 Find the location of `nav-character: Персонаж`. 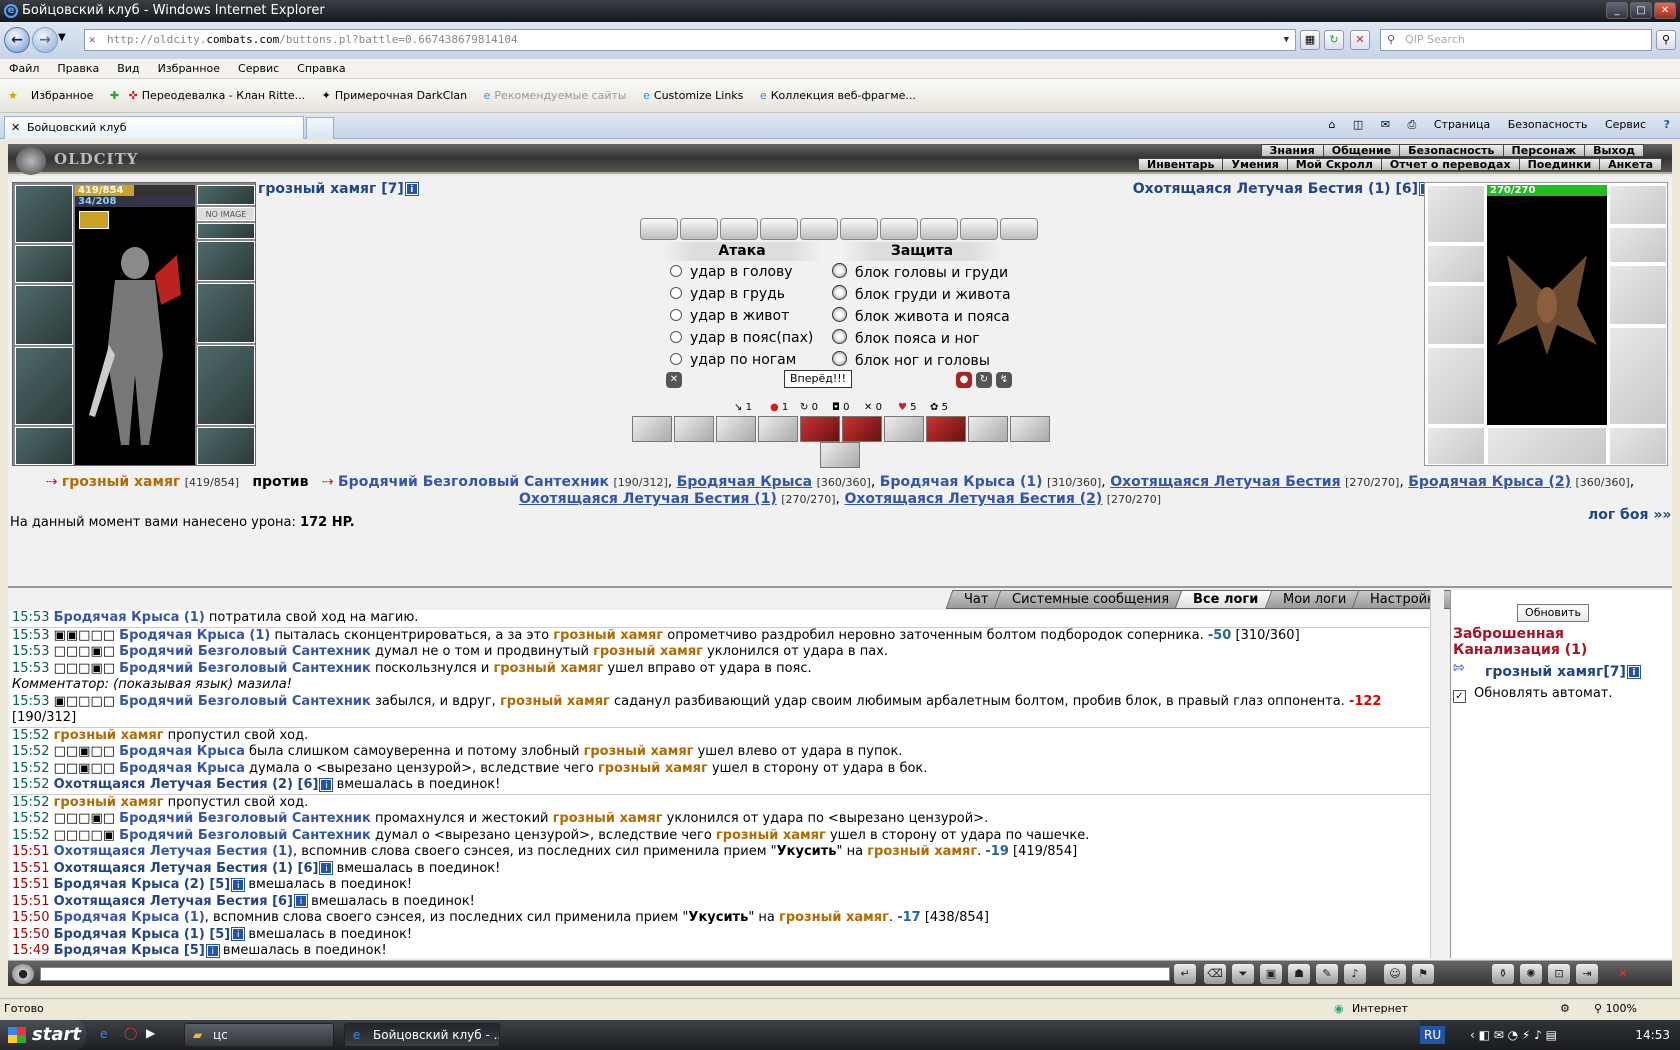

nav-character: Персонаж is located at coordinates (1544, 150).